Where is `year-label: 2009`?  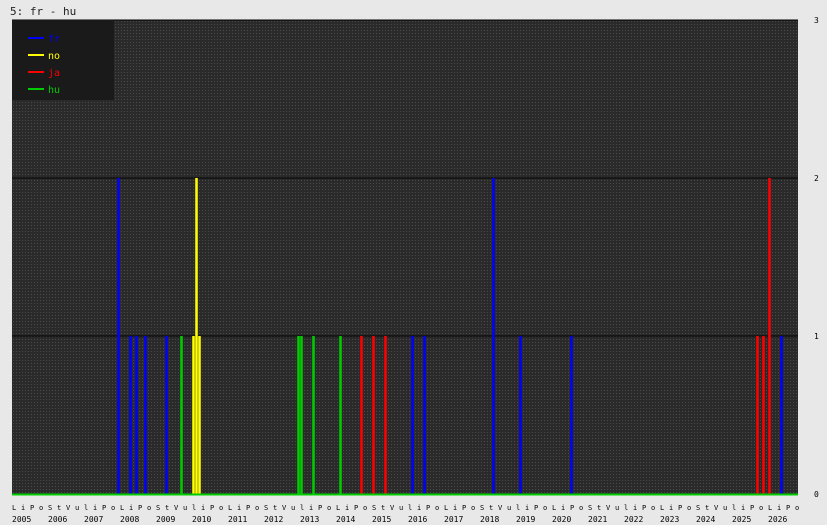
year-label: 2009 is located at coordinates (165, 519).